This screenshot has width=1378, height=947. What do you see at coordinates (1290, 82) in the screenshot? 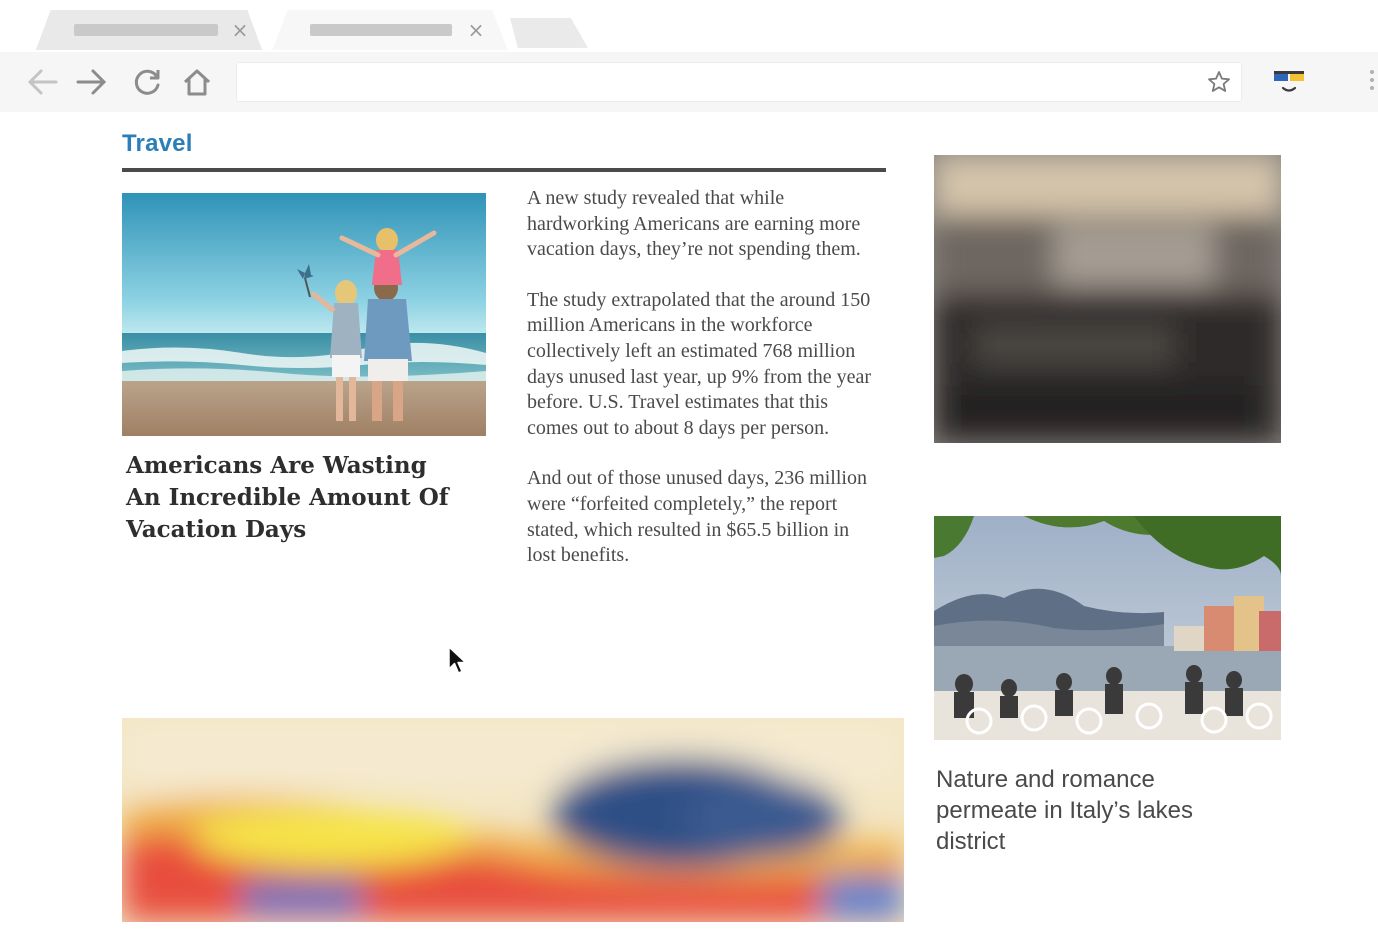
I see `extension-icon` at bounding box center [1290, 82].